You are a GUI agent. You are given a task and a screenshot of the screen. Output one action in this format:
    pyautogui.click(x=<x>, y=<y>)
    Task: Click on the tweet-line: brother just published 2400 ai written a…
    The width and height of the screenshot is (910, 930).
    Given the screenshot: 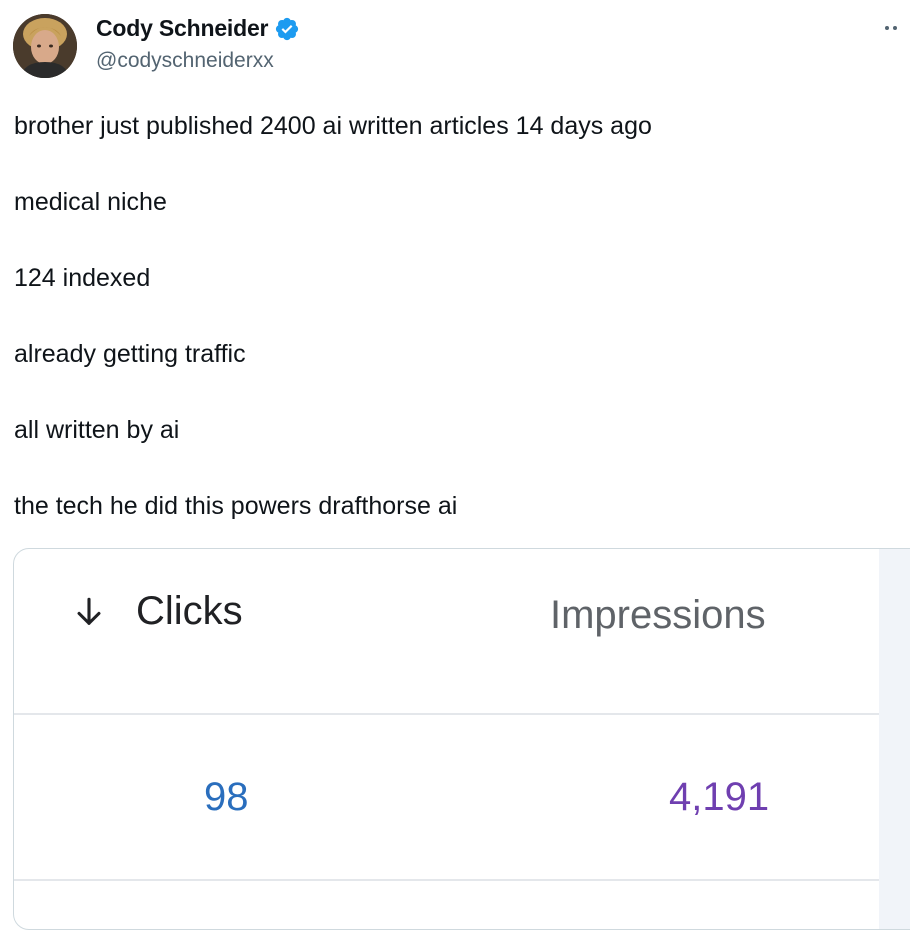 What is the action you would take?
    pyautogui.click(x=333, y=126)
    